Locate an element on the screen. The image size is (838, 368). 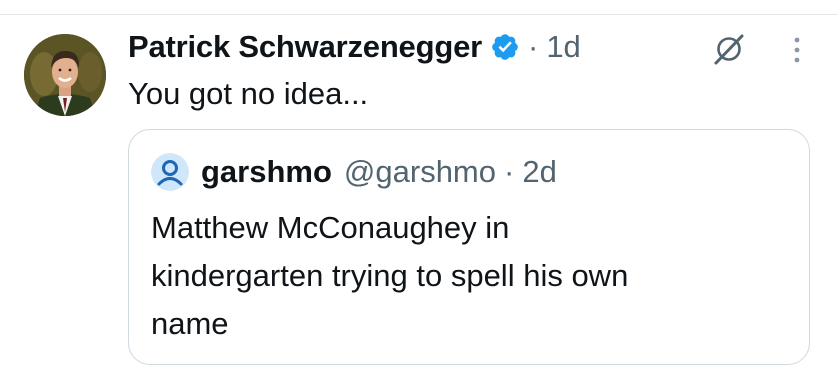
author-avatar is located at coordinates (65, 75).